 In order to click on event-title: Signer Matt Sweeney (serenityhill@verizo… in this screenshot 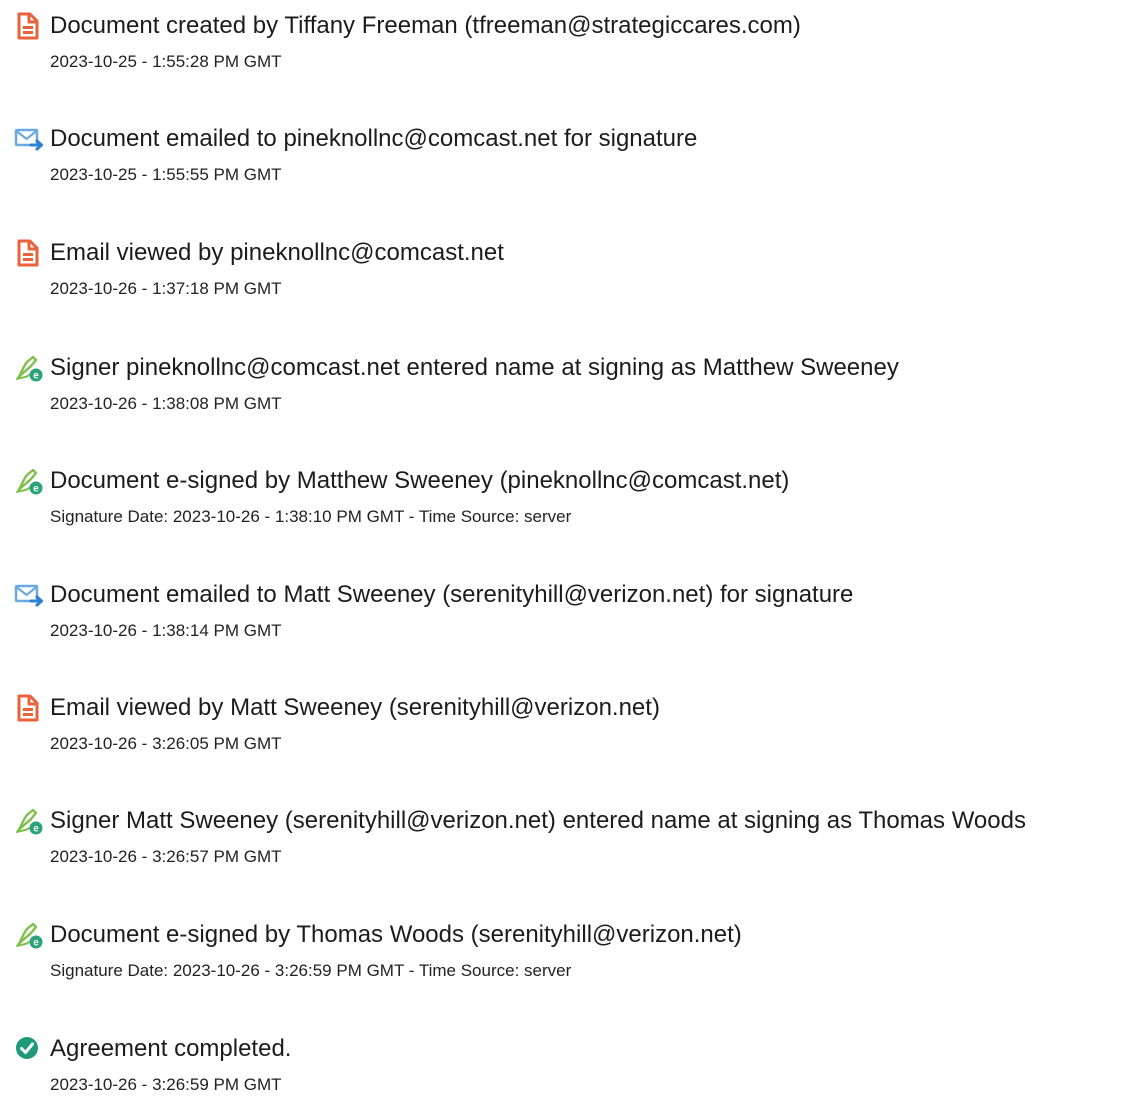, I will do `click(538, 820)`.